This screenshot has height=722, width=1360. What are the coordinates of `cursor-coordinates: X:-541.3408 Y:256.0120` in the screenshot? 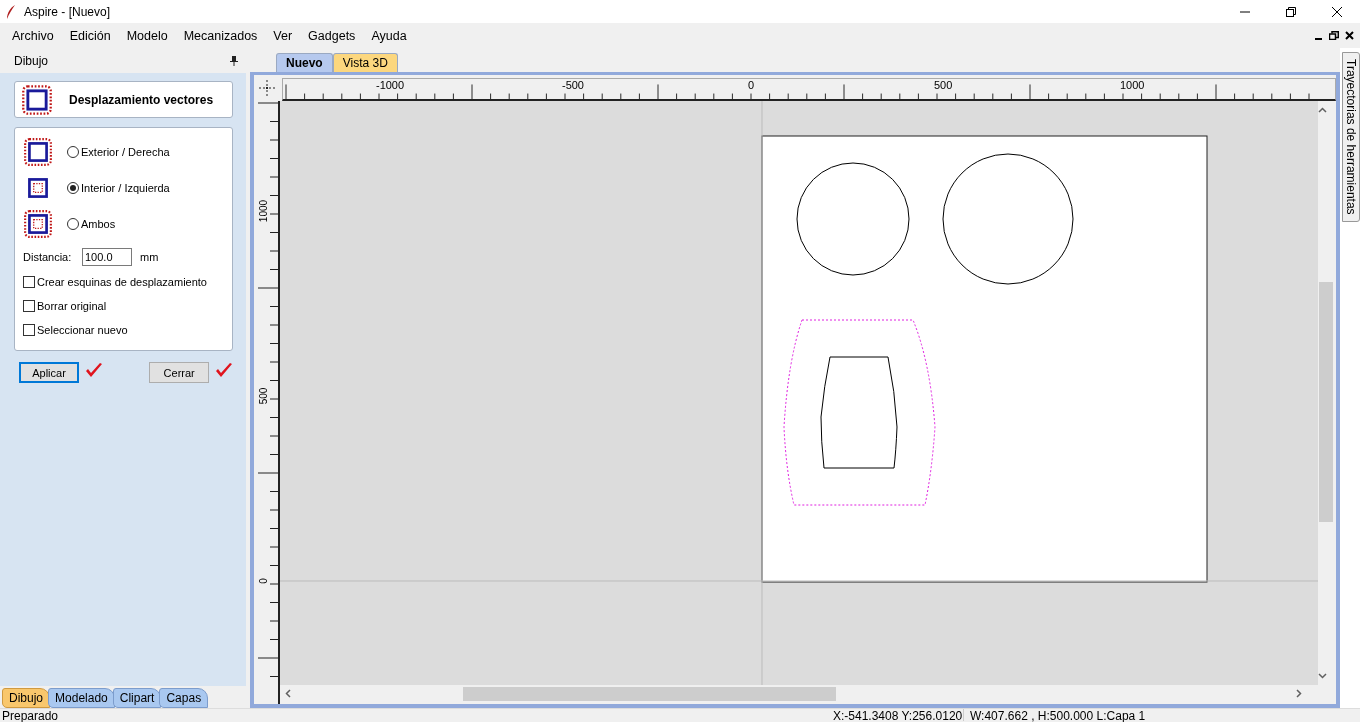 It's located at (898, 715).